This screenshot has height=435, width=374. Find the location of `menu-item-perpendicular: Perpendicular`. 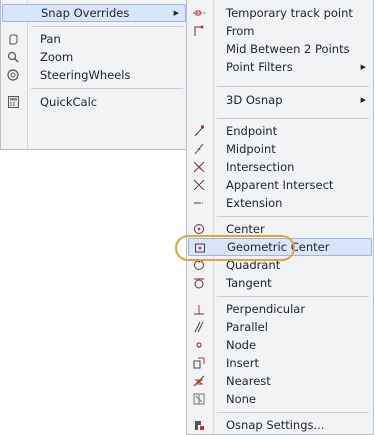

menu-item-perpendicular: Perpendicular is located at coordinates (280, 309).